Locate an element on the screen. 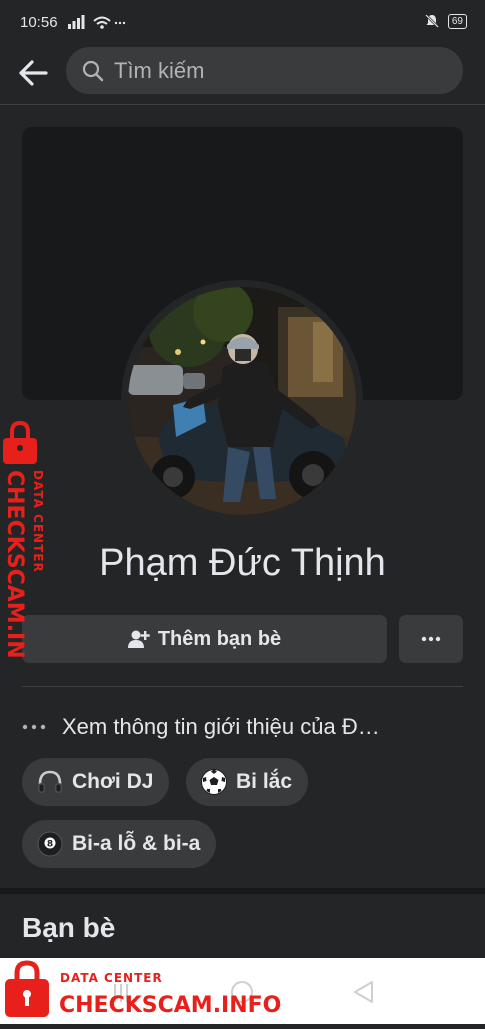  billiard-8-ball-icon: 8 is located at coordinates (50, 844).